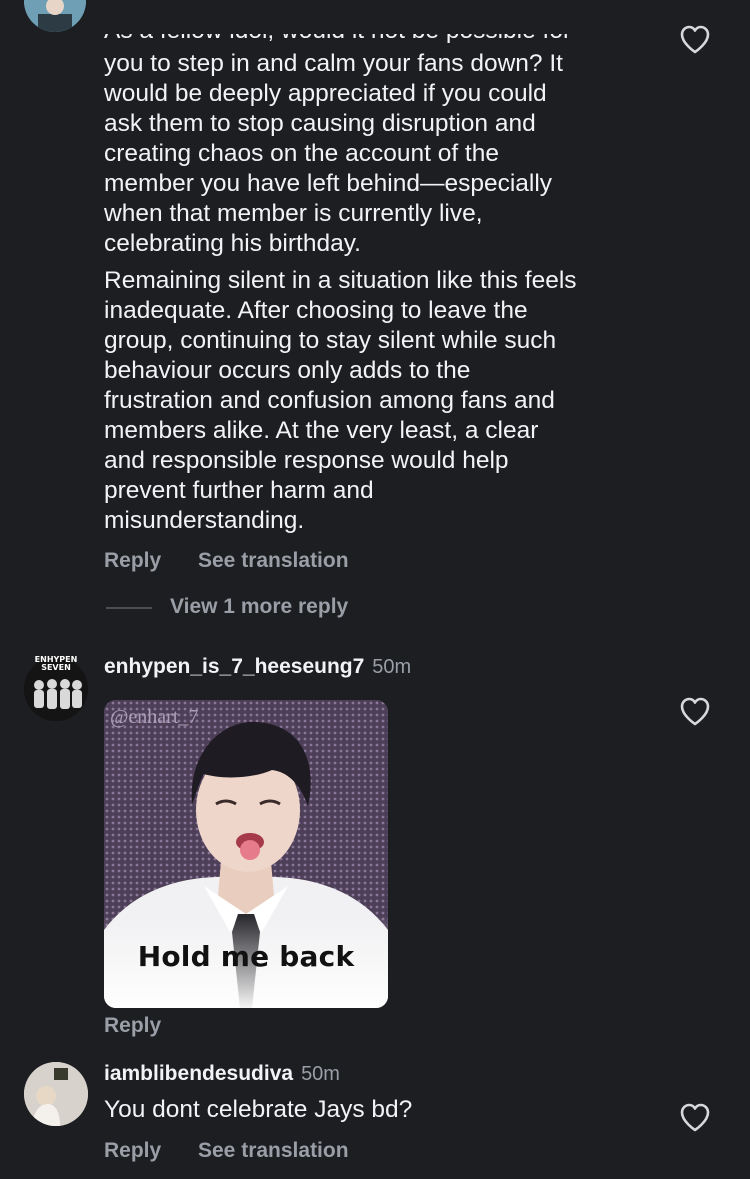 Image resolution: width=750 pixels, height=1179 pixels. Describe the element at coordinates (246, 854) in the screenshot. I see `gif-attachment: @enhart_7 Hold me back` at that location.